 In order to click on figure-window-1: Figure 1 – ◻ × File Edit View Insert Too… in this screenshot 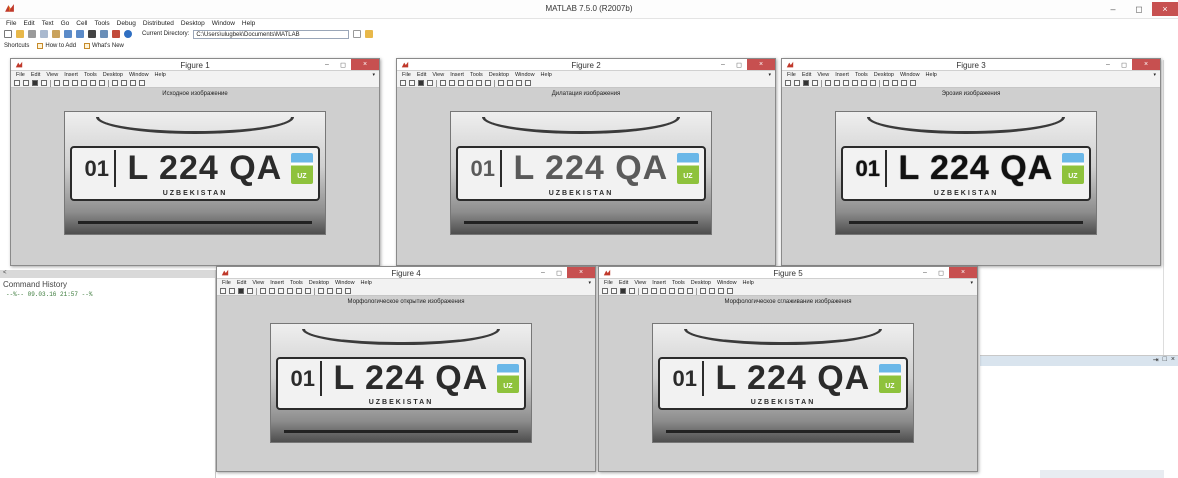, I will do `click(195, 162)`.